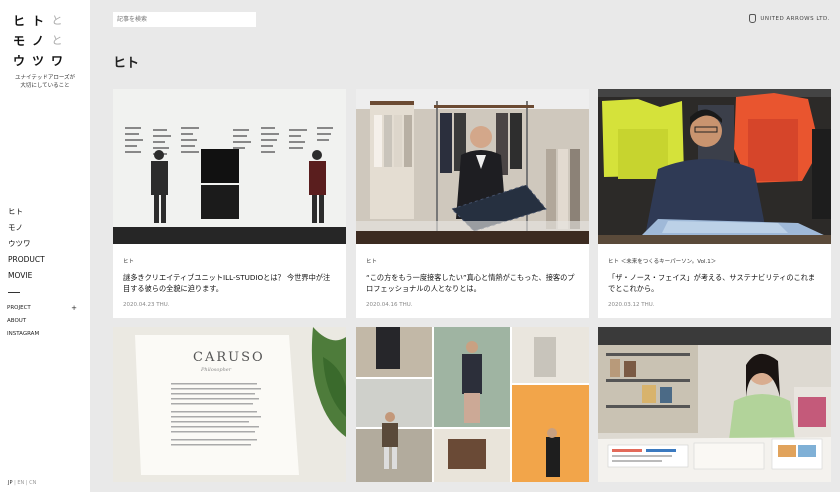  I want to click on brand-icon, so click(753, 18).